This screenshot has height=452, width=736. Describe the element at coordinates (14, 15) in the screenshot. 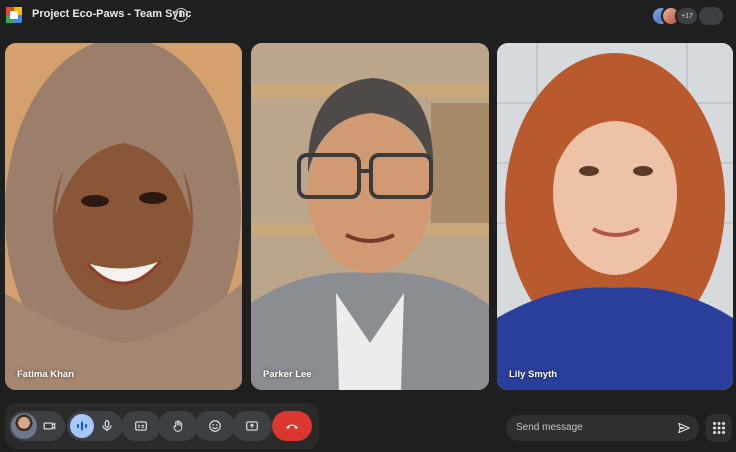

I see `meet-logo` at that location.